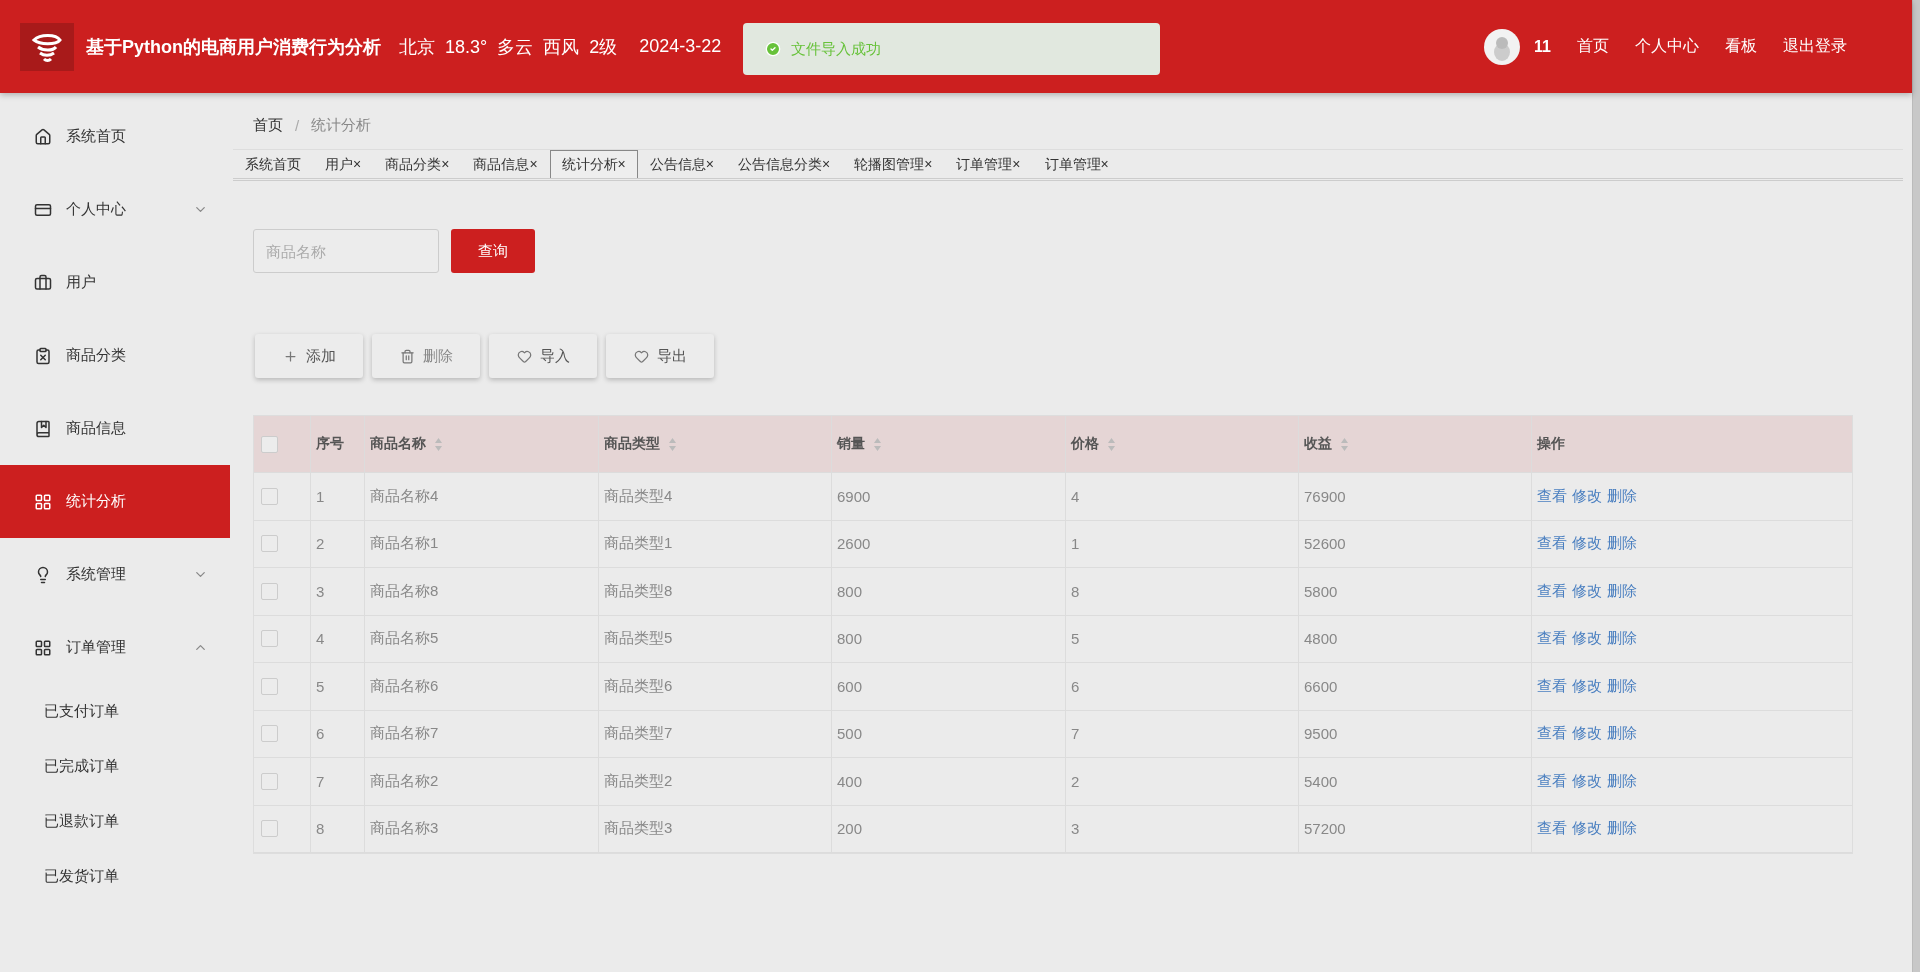 Image resolution: width=1920 pixels, height=972 pixels. What do you see at coordinates (1593, 46) in the screenshot?
I see `nav-link: 首页` at bounding box center [1593, 46].